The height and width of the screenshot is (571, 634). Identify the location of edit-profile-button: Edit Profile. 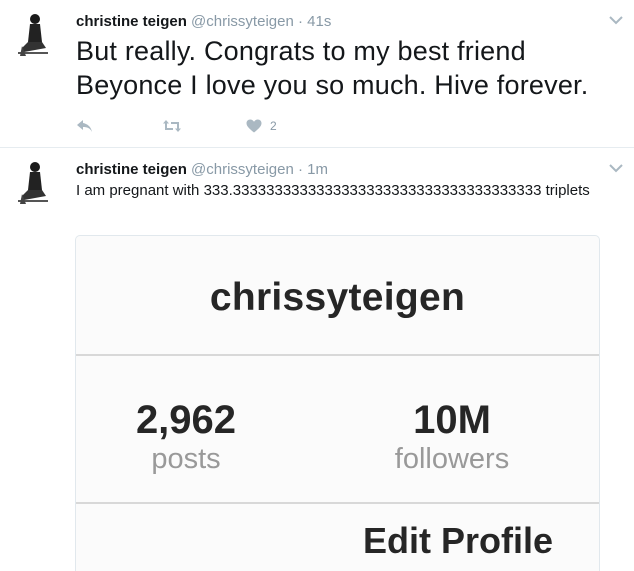
(457, 540).